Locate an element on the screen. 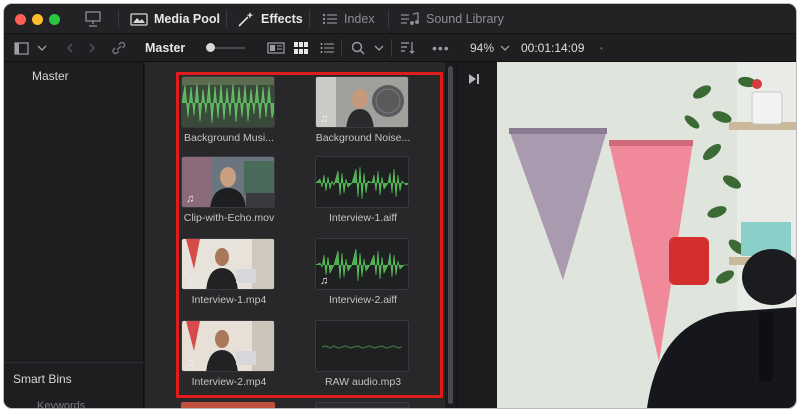 This screenshot has height=412, width=800. effects-label: Effects is located at coordinates (282, 19).